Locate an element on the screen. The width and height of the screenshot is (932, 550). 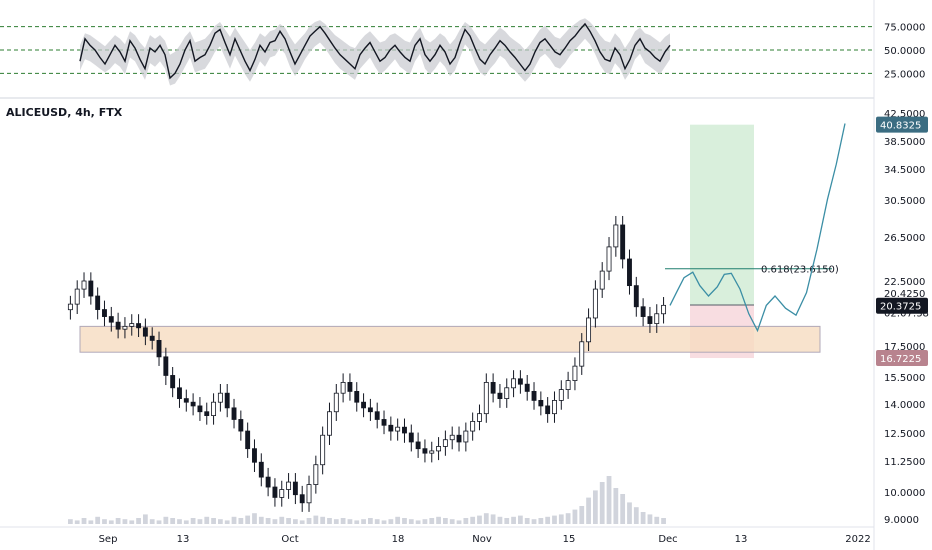
price-y-tick-label: 14.0000 is located at coordinates (904, 405).